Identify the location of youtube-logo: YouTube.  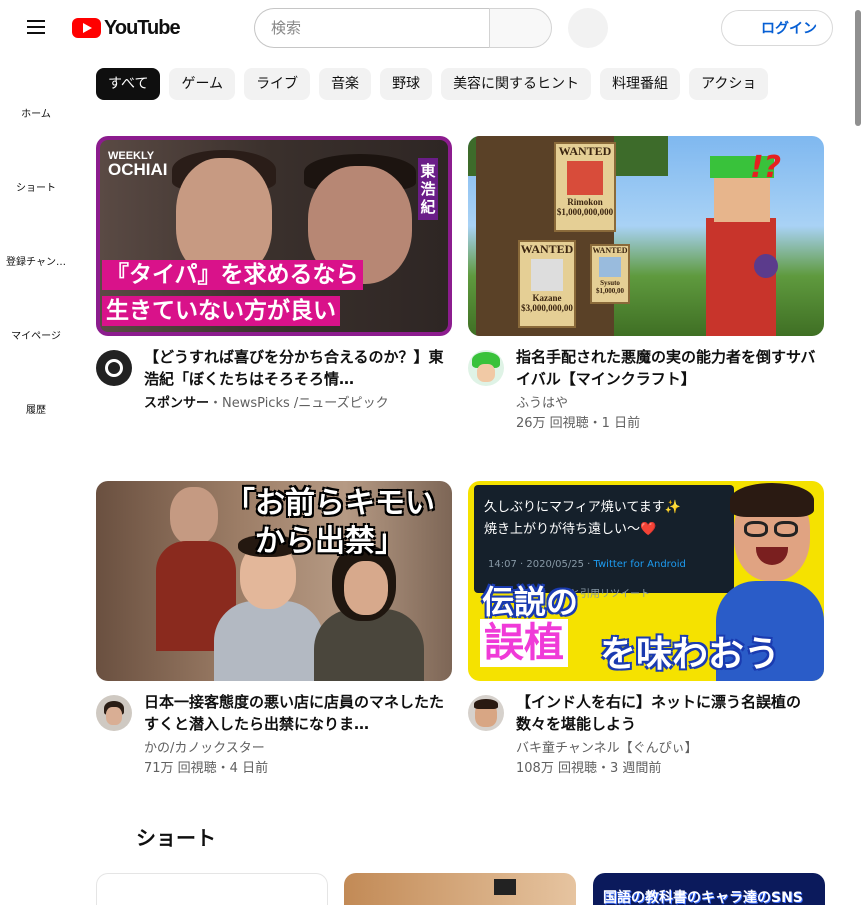
(126, 28).